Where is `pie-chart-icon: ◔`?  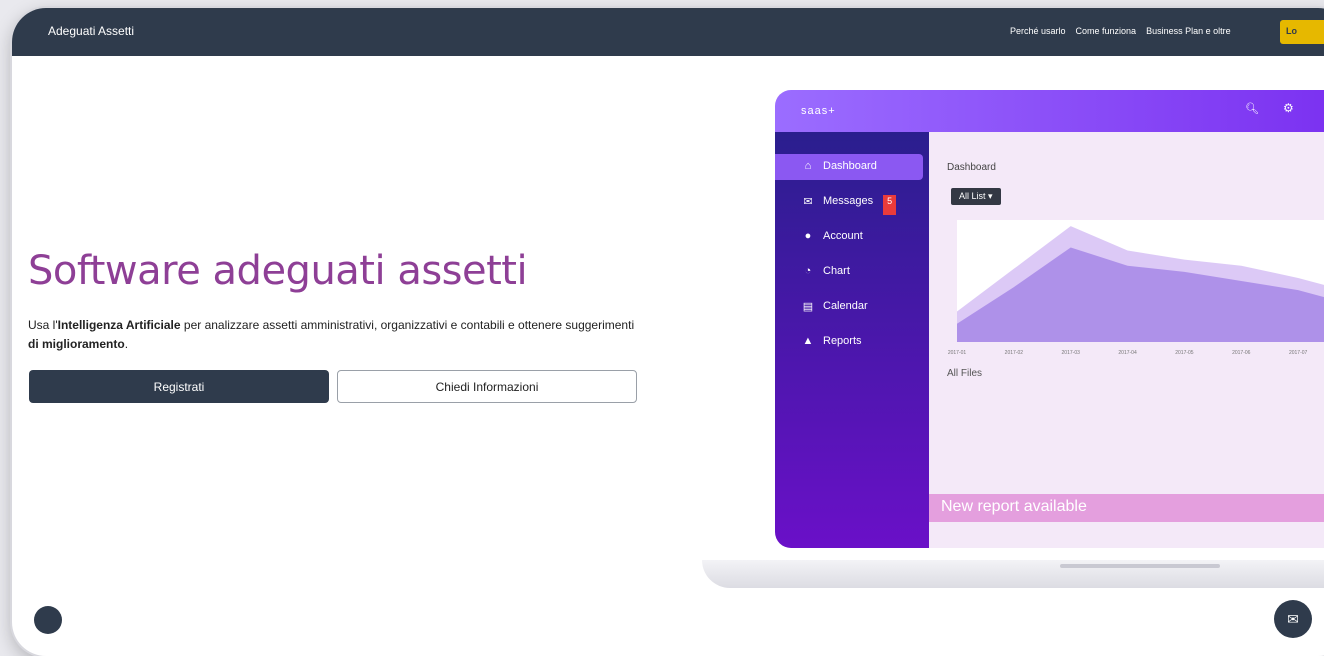 pie-chart-icon: ◔ is located at coordinates (808, 271).